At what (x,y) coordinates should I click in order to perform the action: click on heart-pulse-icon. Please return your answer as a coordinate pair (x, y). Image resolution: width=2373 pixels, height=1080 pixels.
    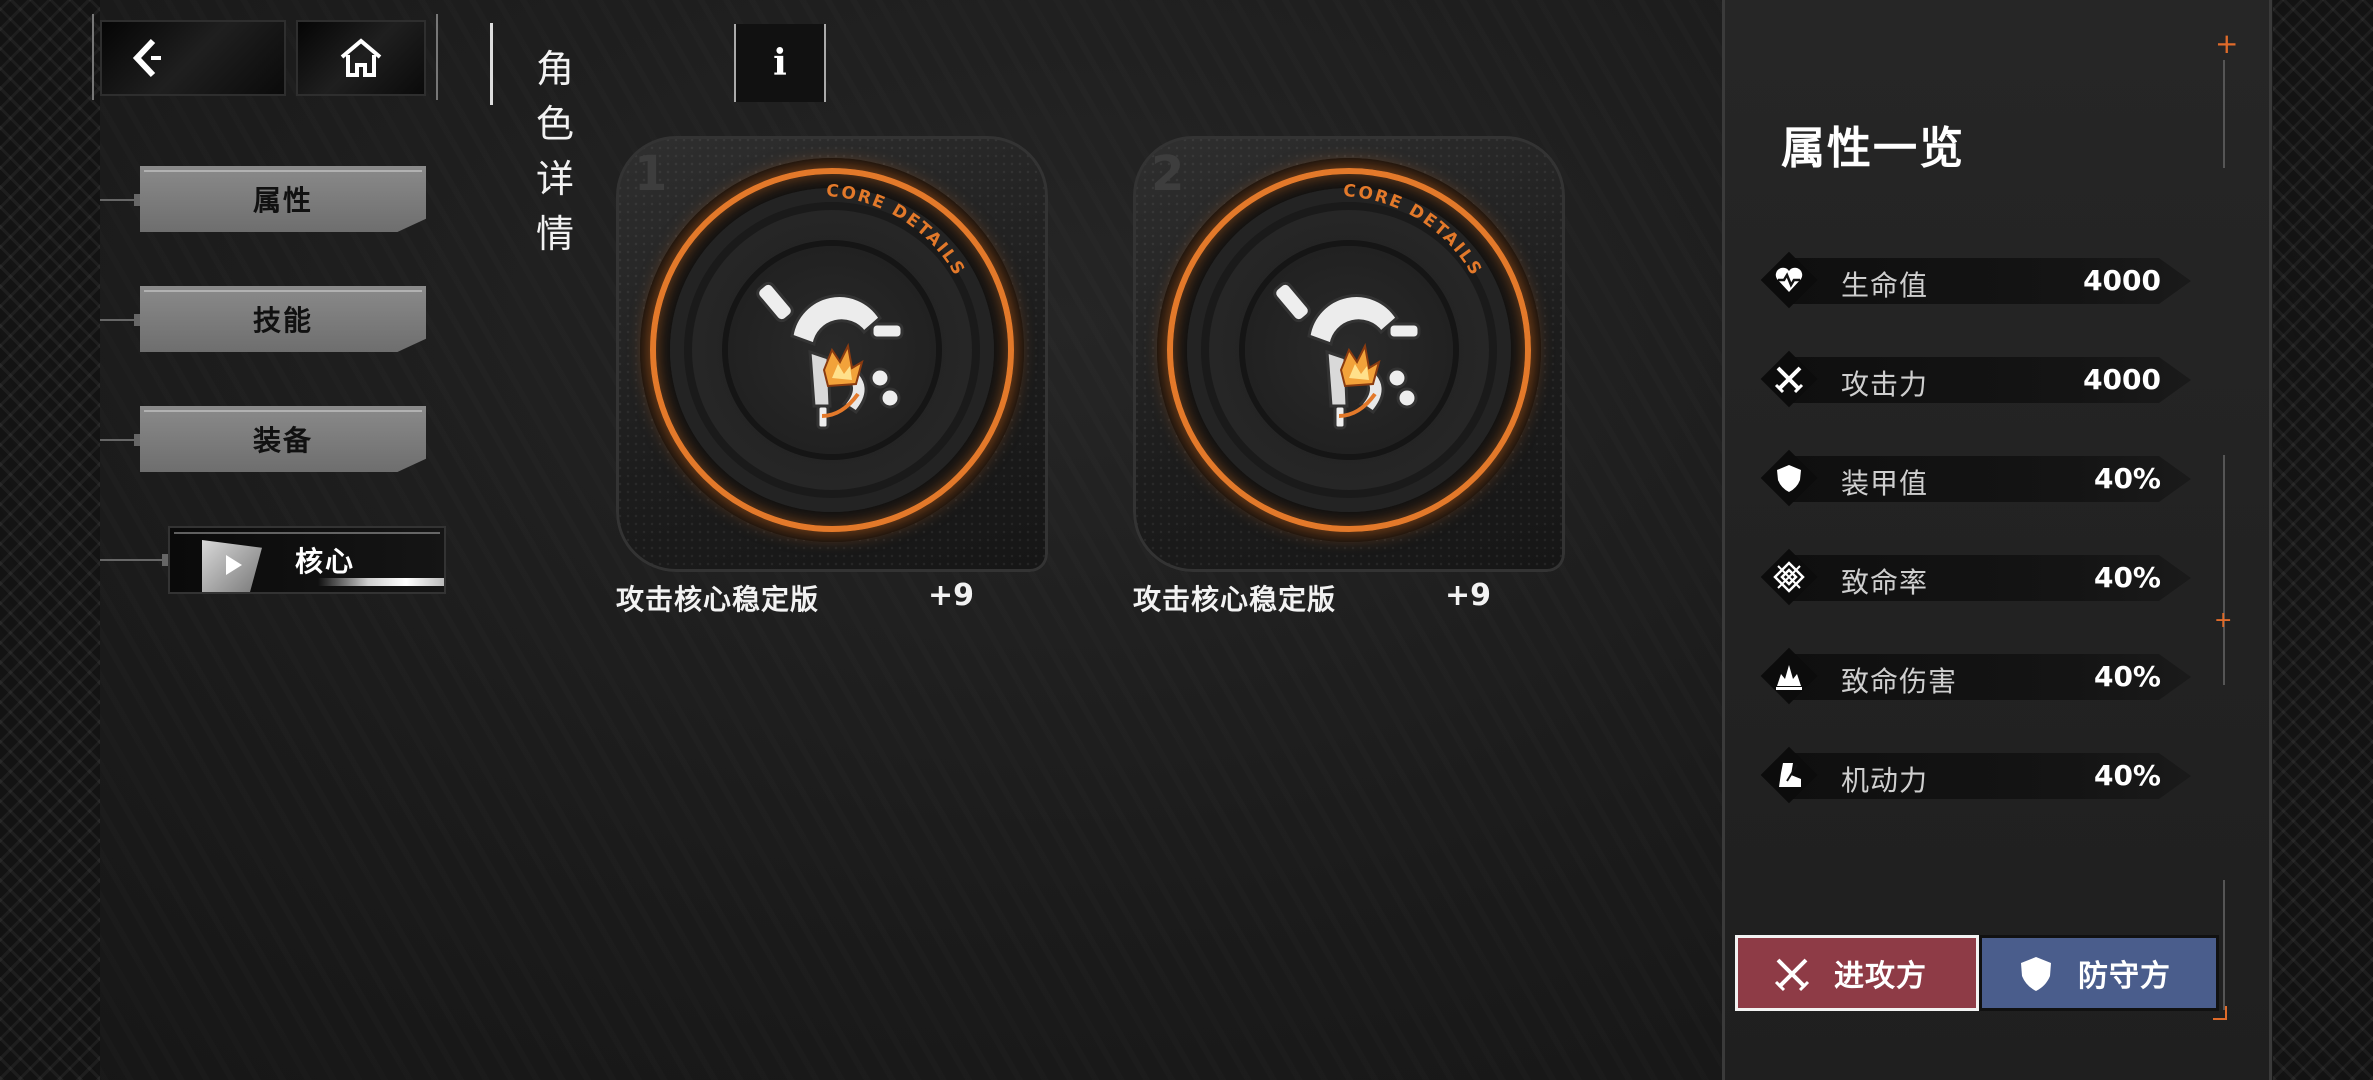
    Looking at the image, I should click on (1789, 280).